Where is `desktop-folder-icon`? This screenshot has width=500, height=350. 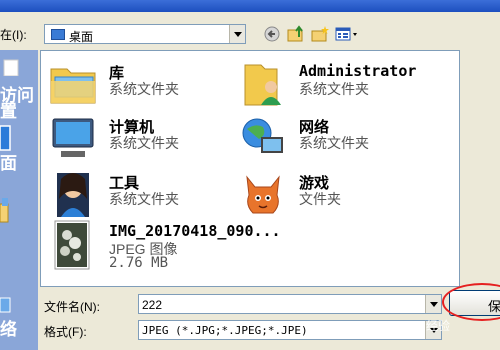
desktop-folder-icon is located at coordinates (58, 34).